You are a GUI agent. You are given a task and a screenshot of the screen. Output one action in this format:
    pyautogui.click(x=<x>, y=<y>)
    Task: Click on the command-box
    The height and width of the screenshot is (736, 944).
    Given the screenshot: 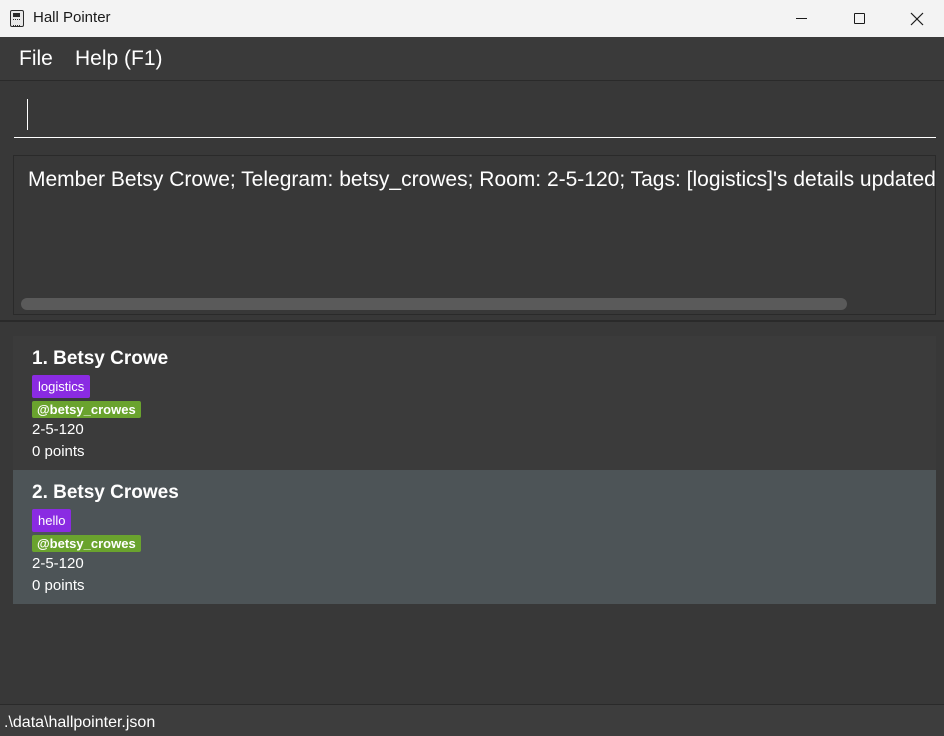 What is the action you would take?
    pyautogui.click(x=472, y=114)
    